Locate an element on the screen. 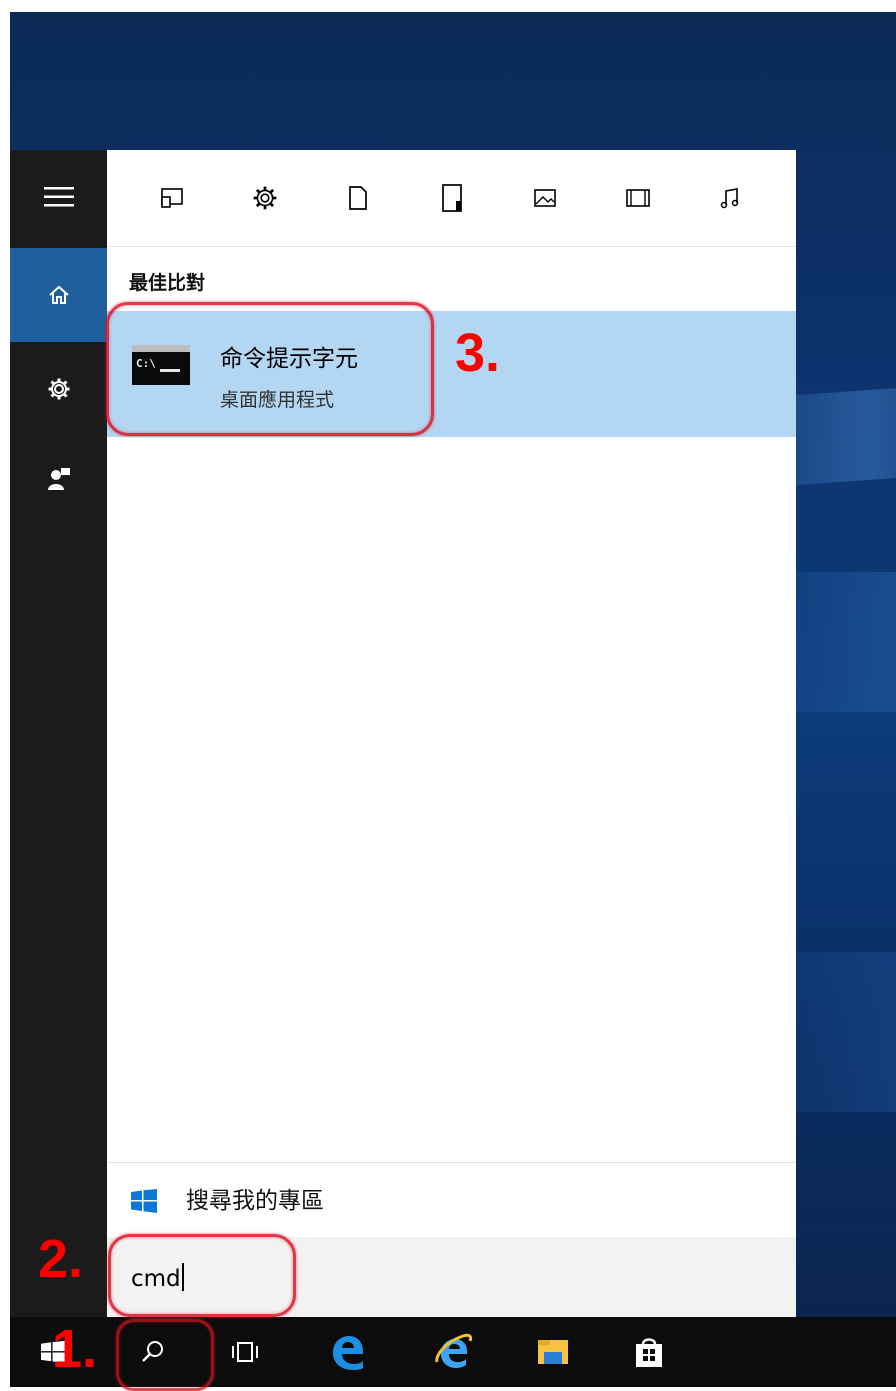  hamburger-menu-icon is located at coordinates (58, 197).